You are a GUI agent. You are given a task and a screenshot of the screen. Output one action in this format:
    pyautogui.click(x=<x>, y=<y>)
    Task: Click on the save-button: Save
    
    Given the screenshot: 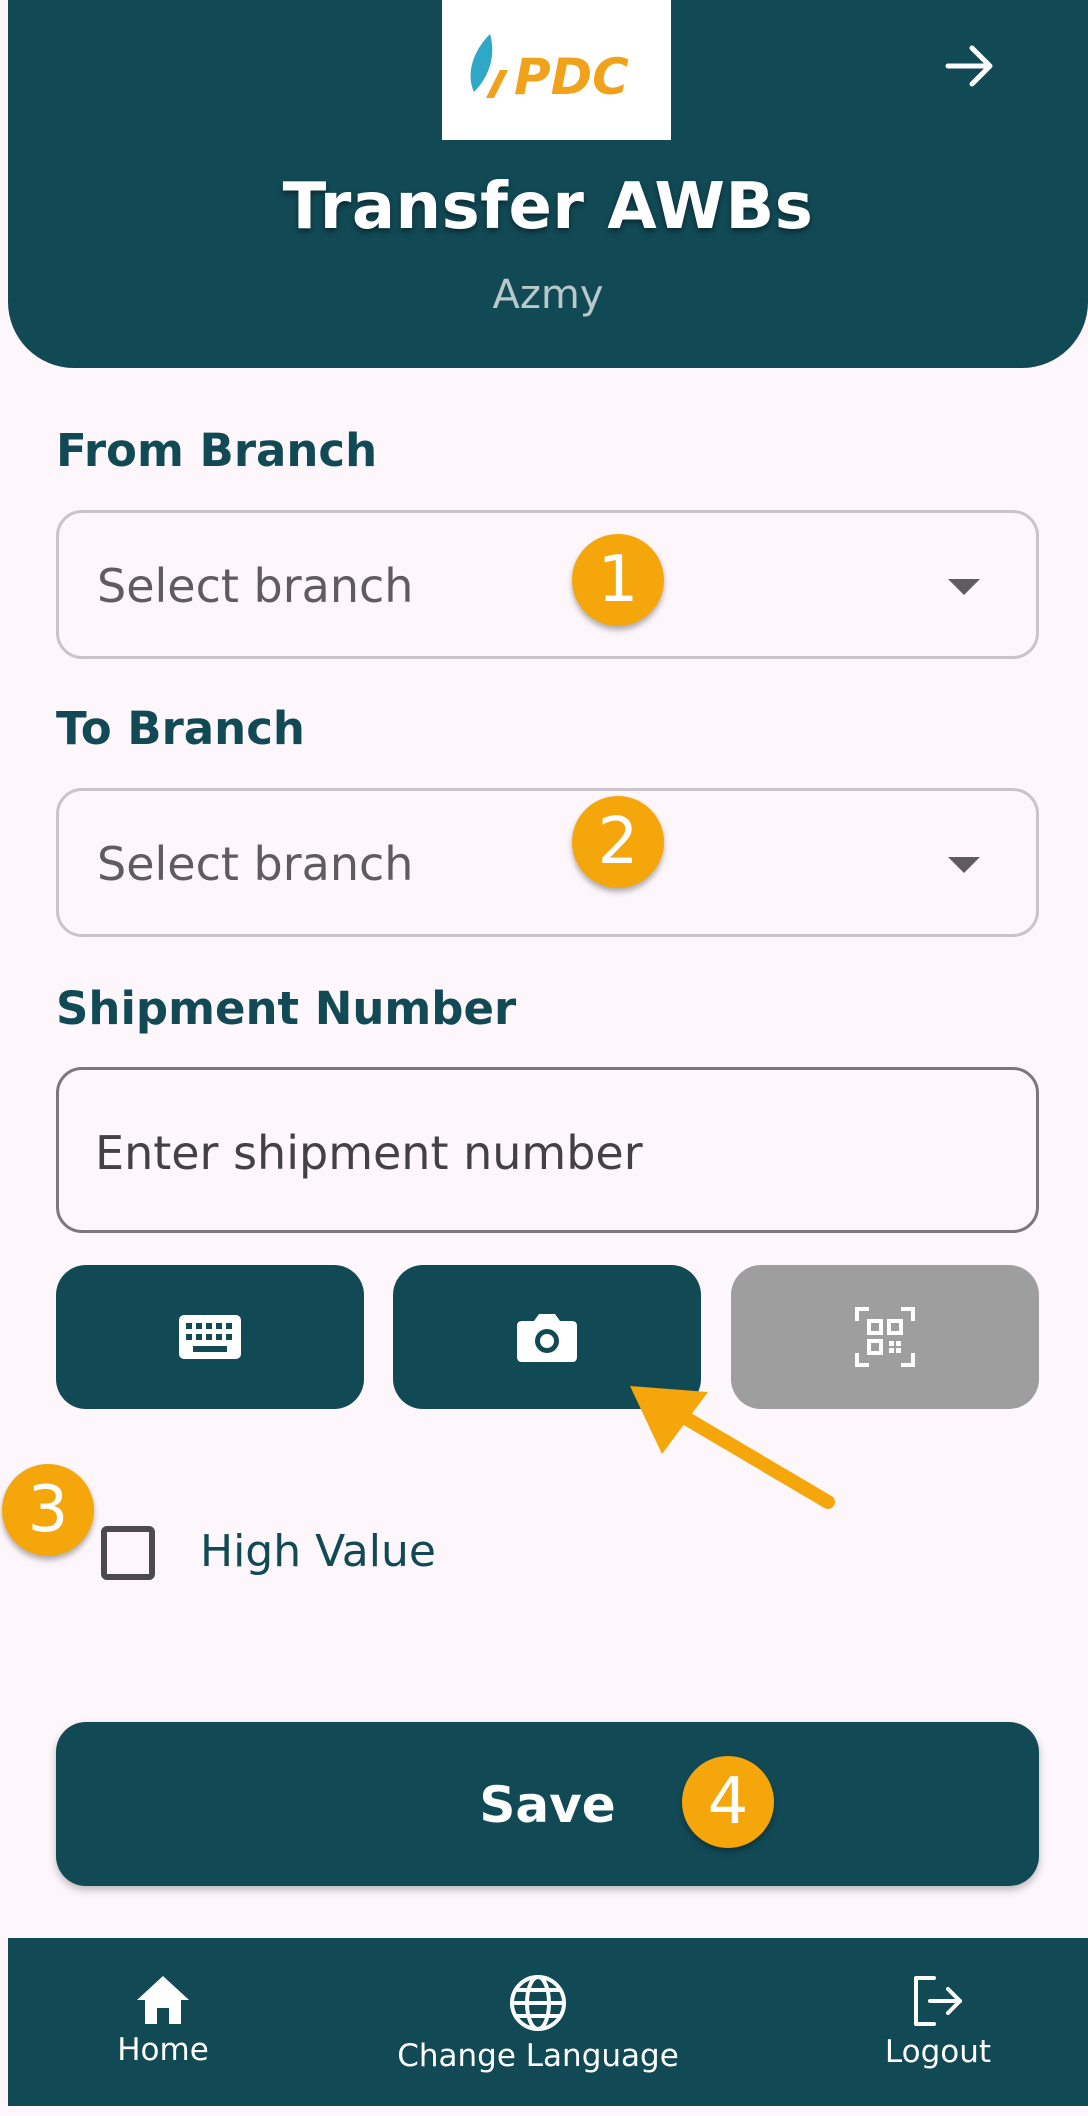 What is the action you would take?
    pyautogui.click(x=547, y=1804)
    